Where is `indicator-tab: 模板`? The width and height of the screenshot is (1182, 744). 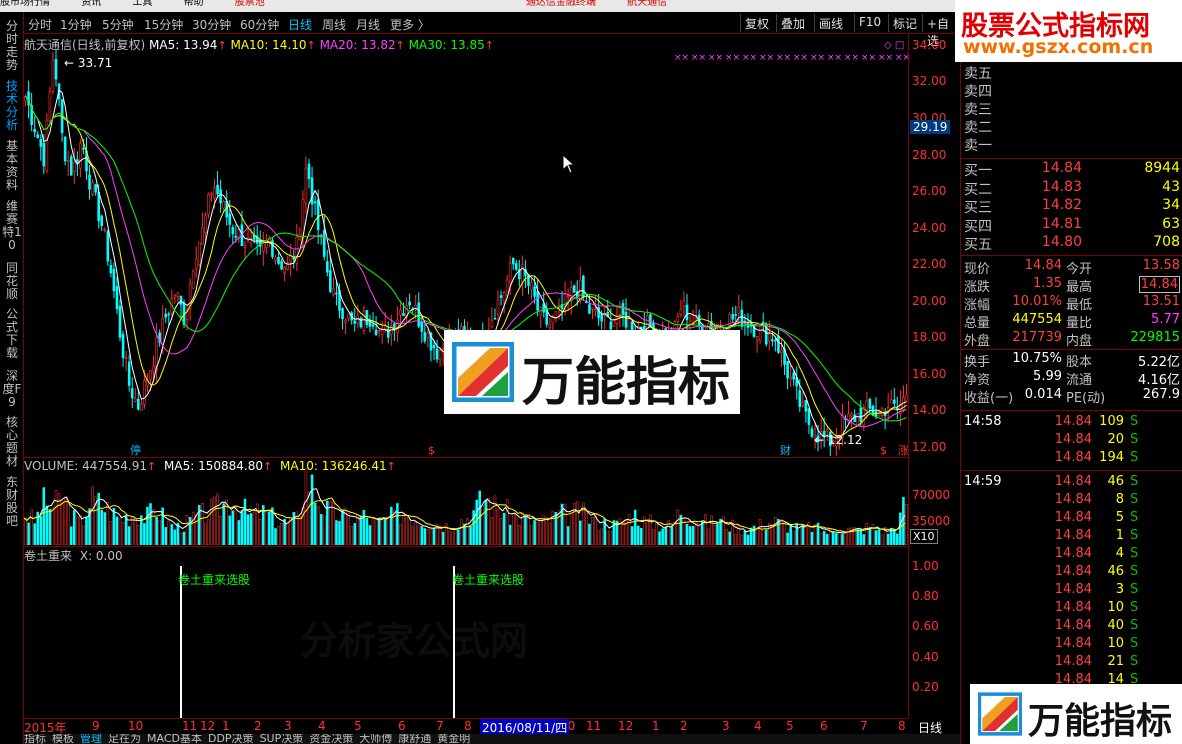 indicator-tab: 模板 is located at coordinates (63, 739).